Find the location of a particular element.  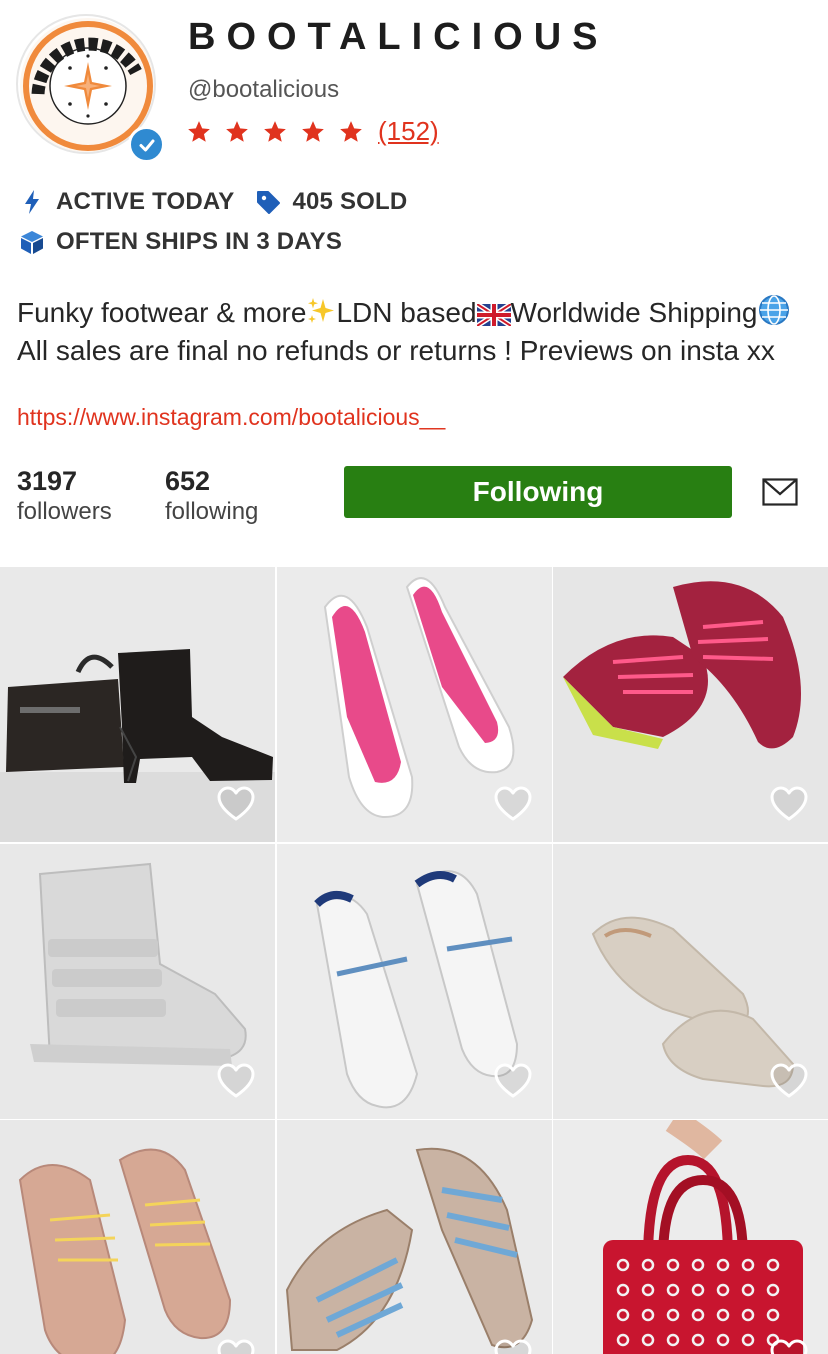

followers-stat: 3197 followers is located at coordinates (64, 497).